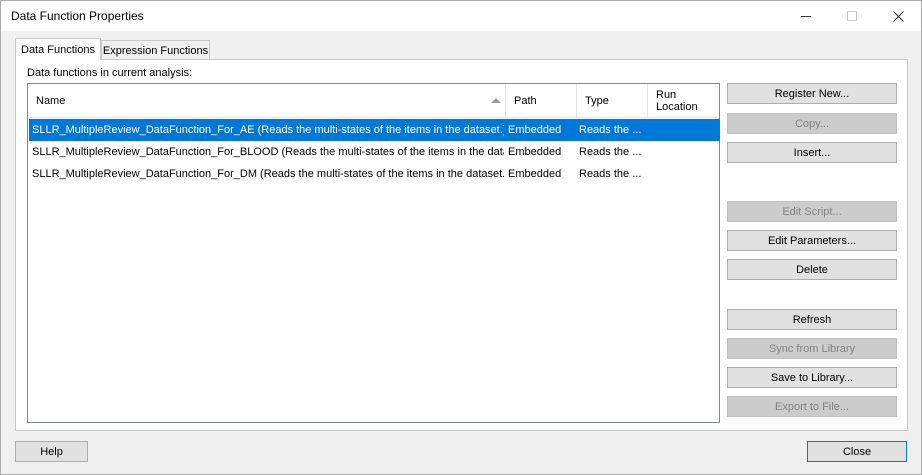  Describe the element at coordinates (612, 100) in the screenshot. I see `column-header-type: Type` at that location.